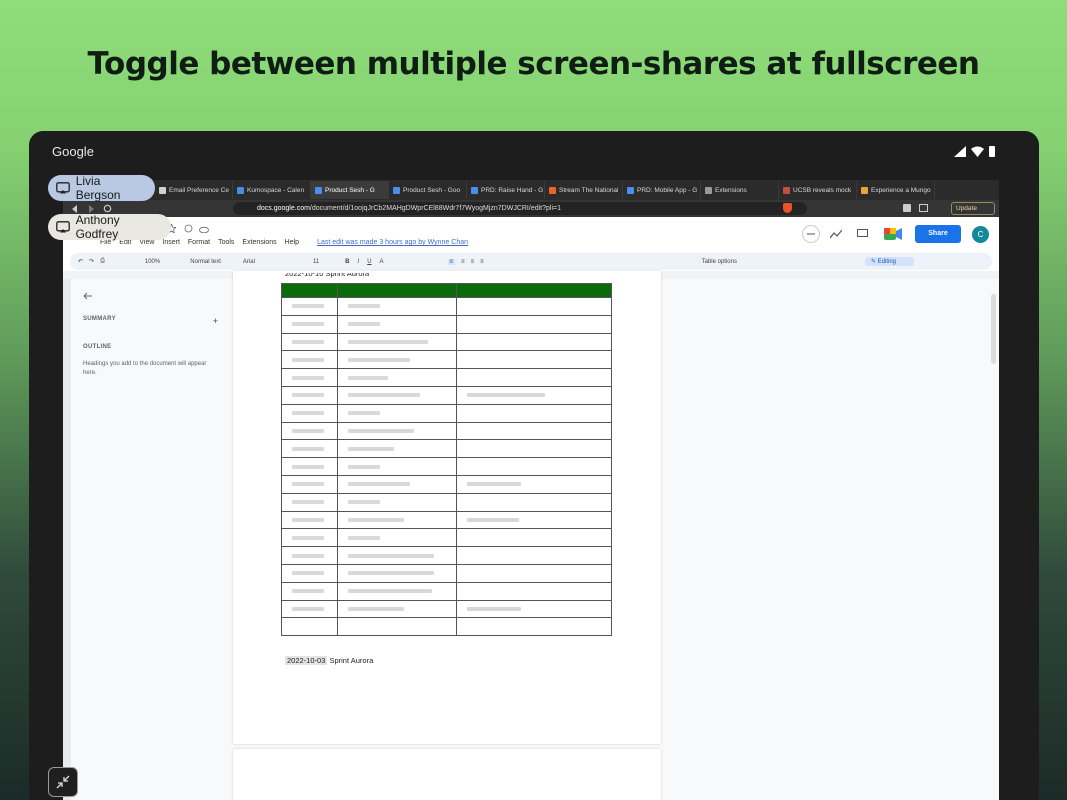 The height and width of the screenshot is (800, 1067). What do you see at coordinates (194, 190) in the screenshot?
I see `browser-tab: Email Preference Ce` at bounding box center [194, 190].